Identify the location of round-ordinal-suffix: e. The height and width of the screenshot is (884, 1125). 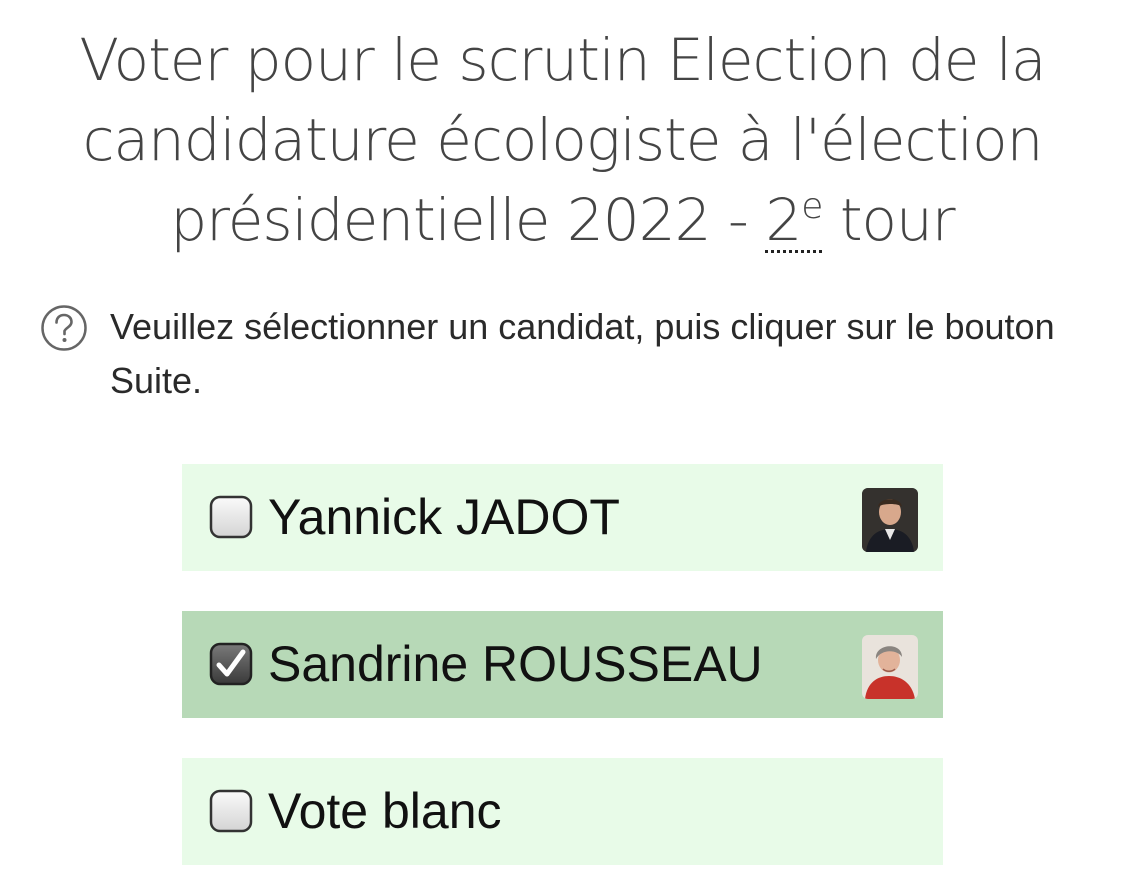
(812, 206).